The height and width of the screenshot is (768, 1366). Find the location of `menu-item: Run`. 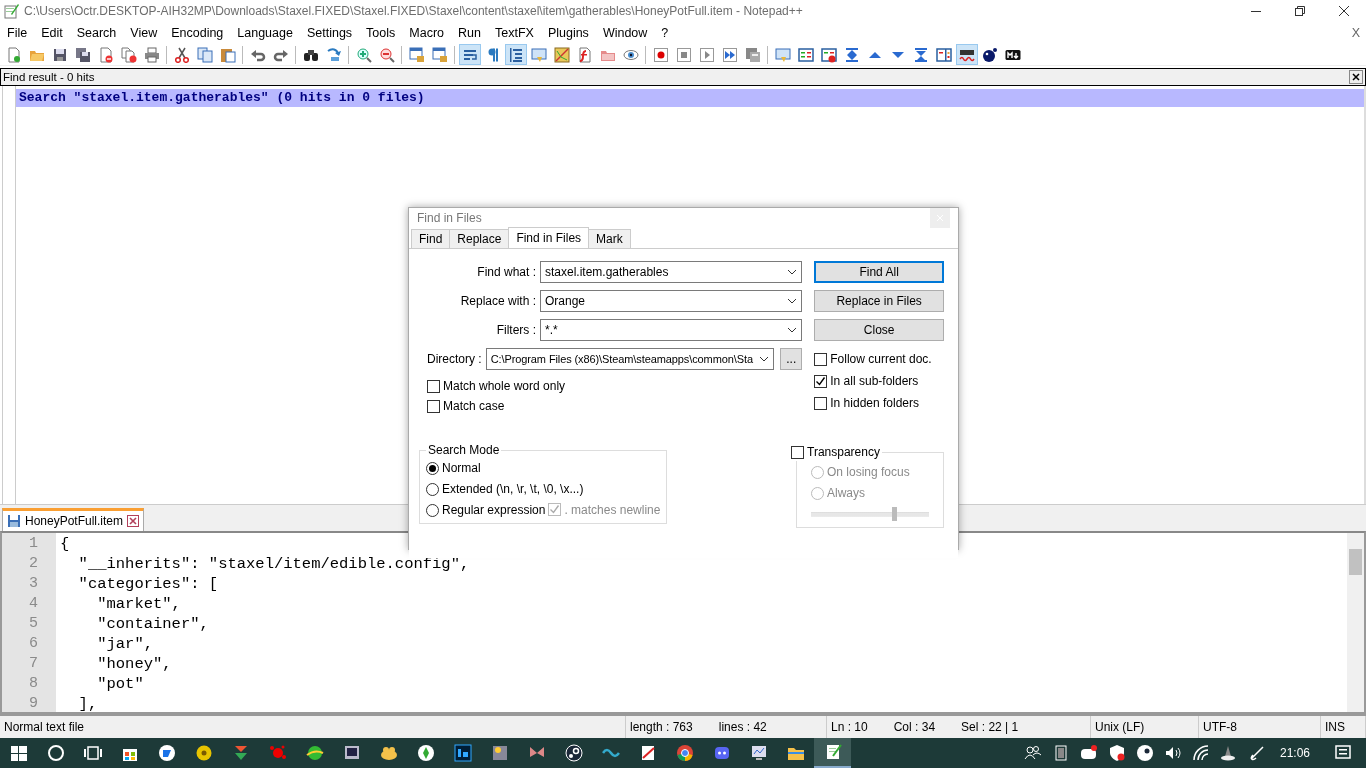

menu-item: Run is located at coordinates (469, 33).